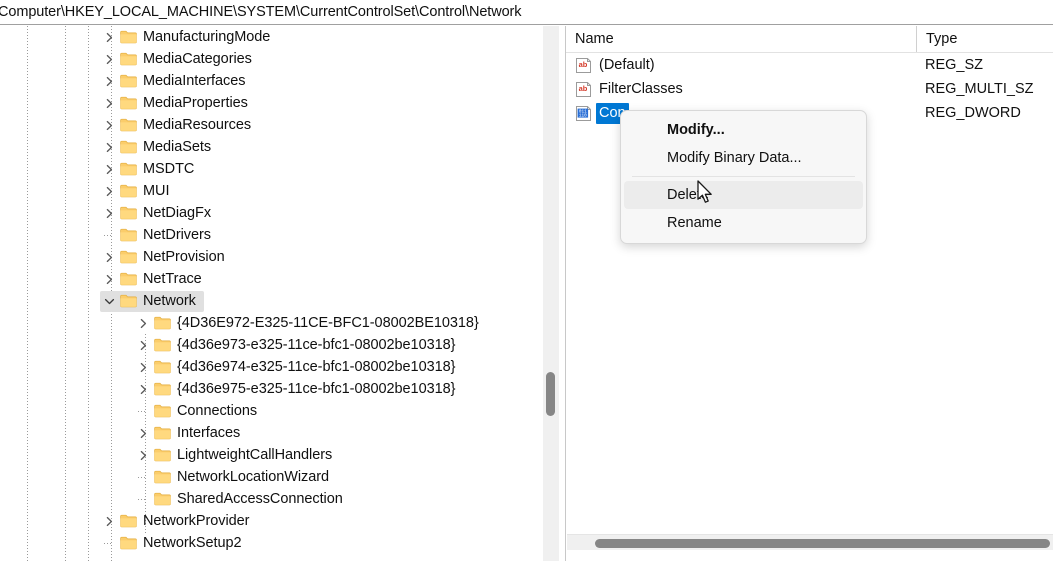  Describe the element at coordinates (271, 235) in the screenshot. I see `tree-item-netdrivers: NetDrivers` at that location.